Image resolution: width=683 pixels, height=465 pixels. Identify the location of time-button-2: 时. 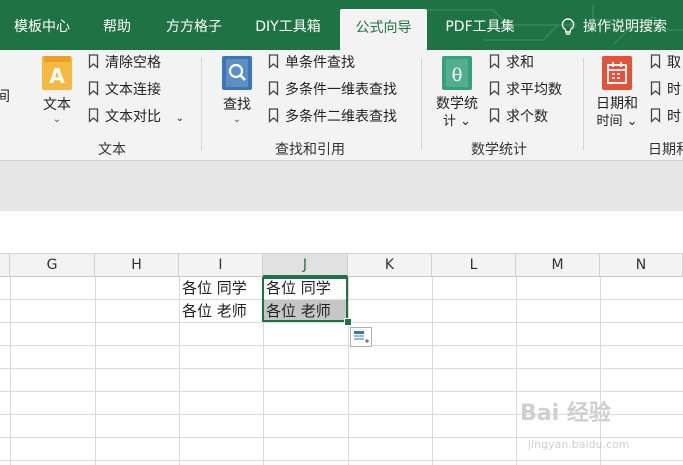
(665, 117).